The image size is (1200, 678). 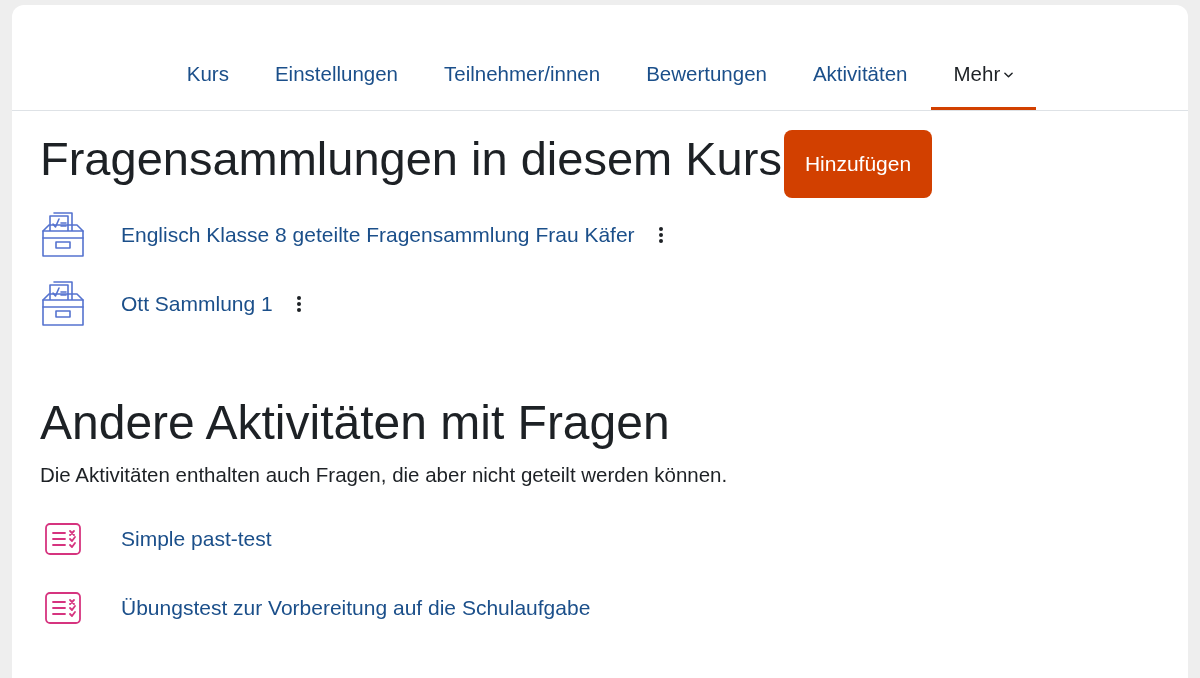 I want to click on nav-tab: Teilnehmer/innen, so click(x=522, y=75).